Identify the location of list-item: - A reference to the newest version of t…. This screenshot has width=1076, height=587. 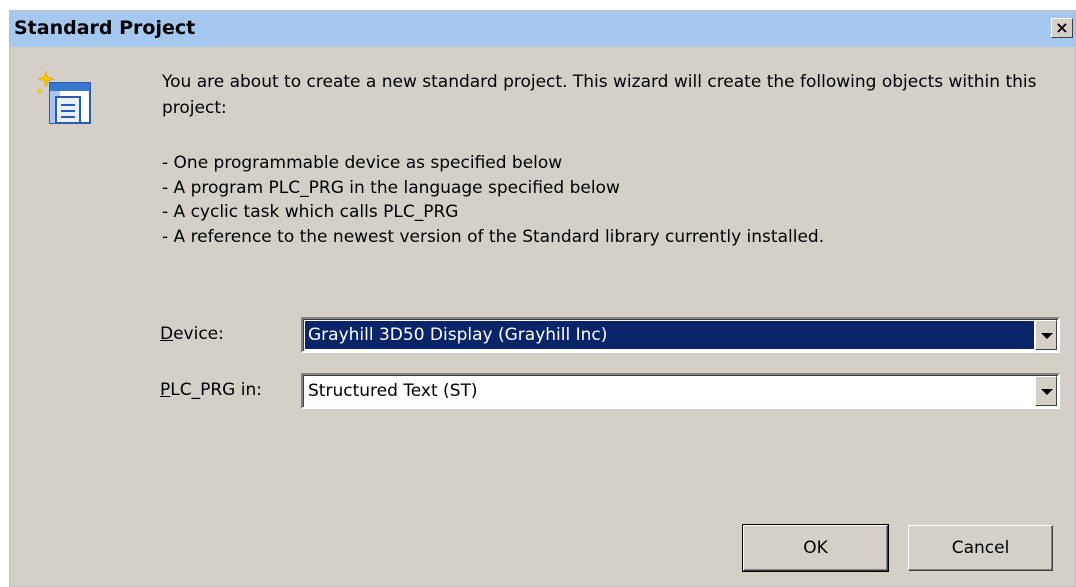
(493, 236).